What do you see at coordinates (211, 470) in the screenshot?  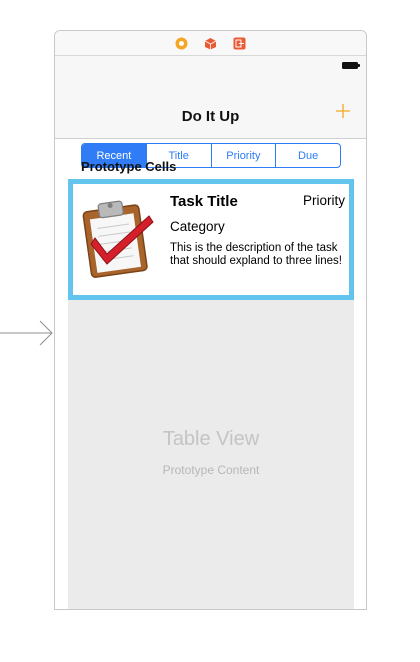 I see `table-view-placeholder-subtitle: Prototype Content` at bounding box center [211, 470].